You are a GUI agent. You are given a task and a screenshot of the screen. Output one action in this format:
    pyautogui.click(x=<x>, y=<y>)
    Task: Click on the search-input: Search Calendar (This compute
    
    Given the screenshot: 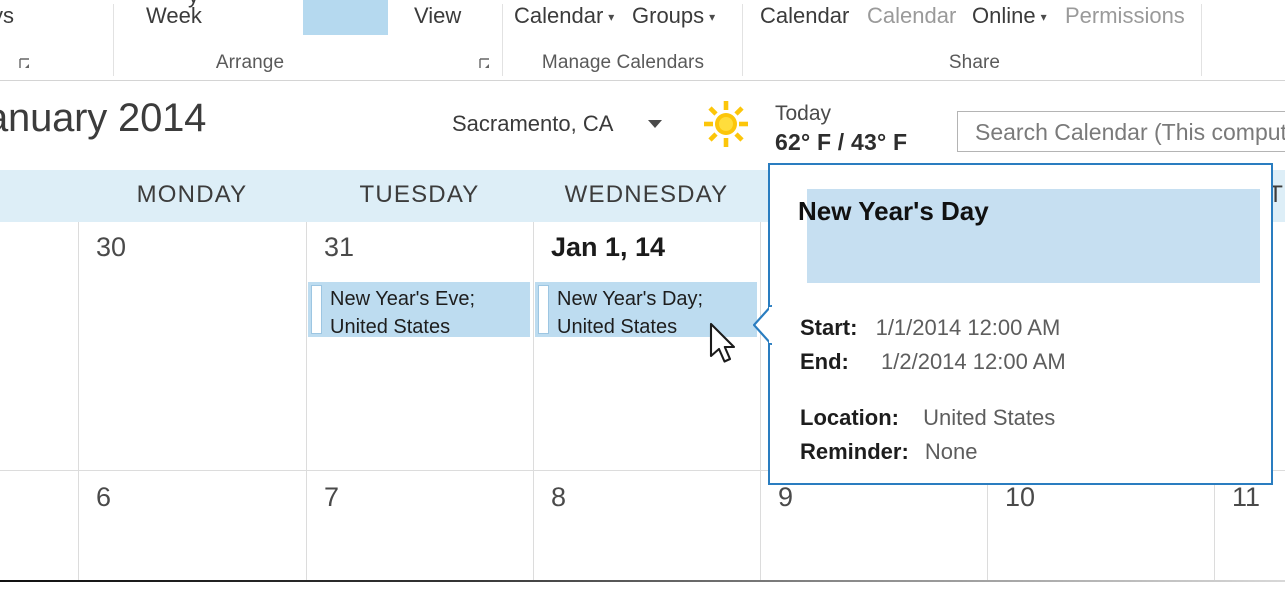 What is the action you would take?
    pyautogui.click(x=1121, y=131)
    